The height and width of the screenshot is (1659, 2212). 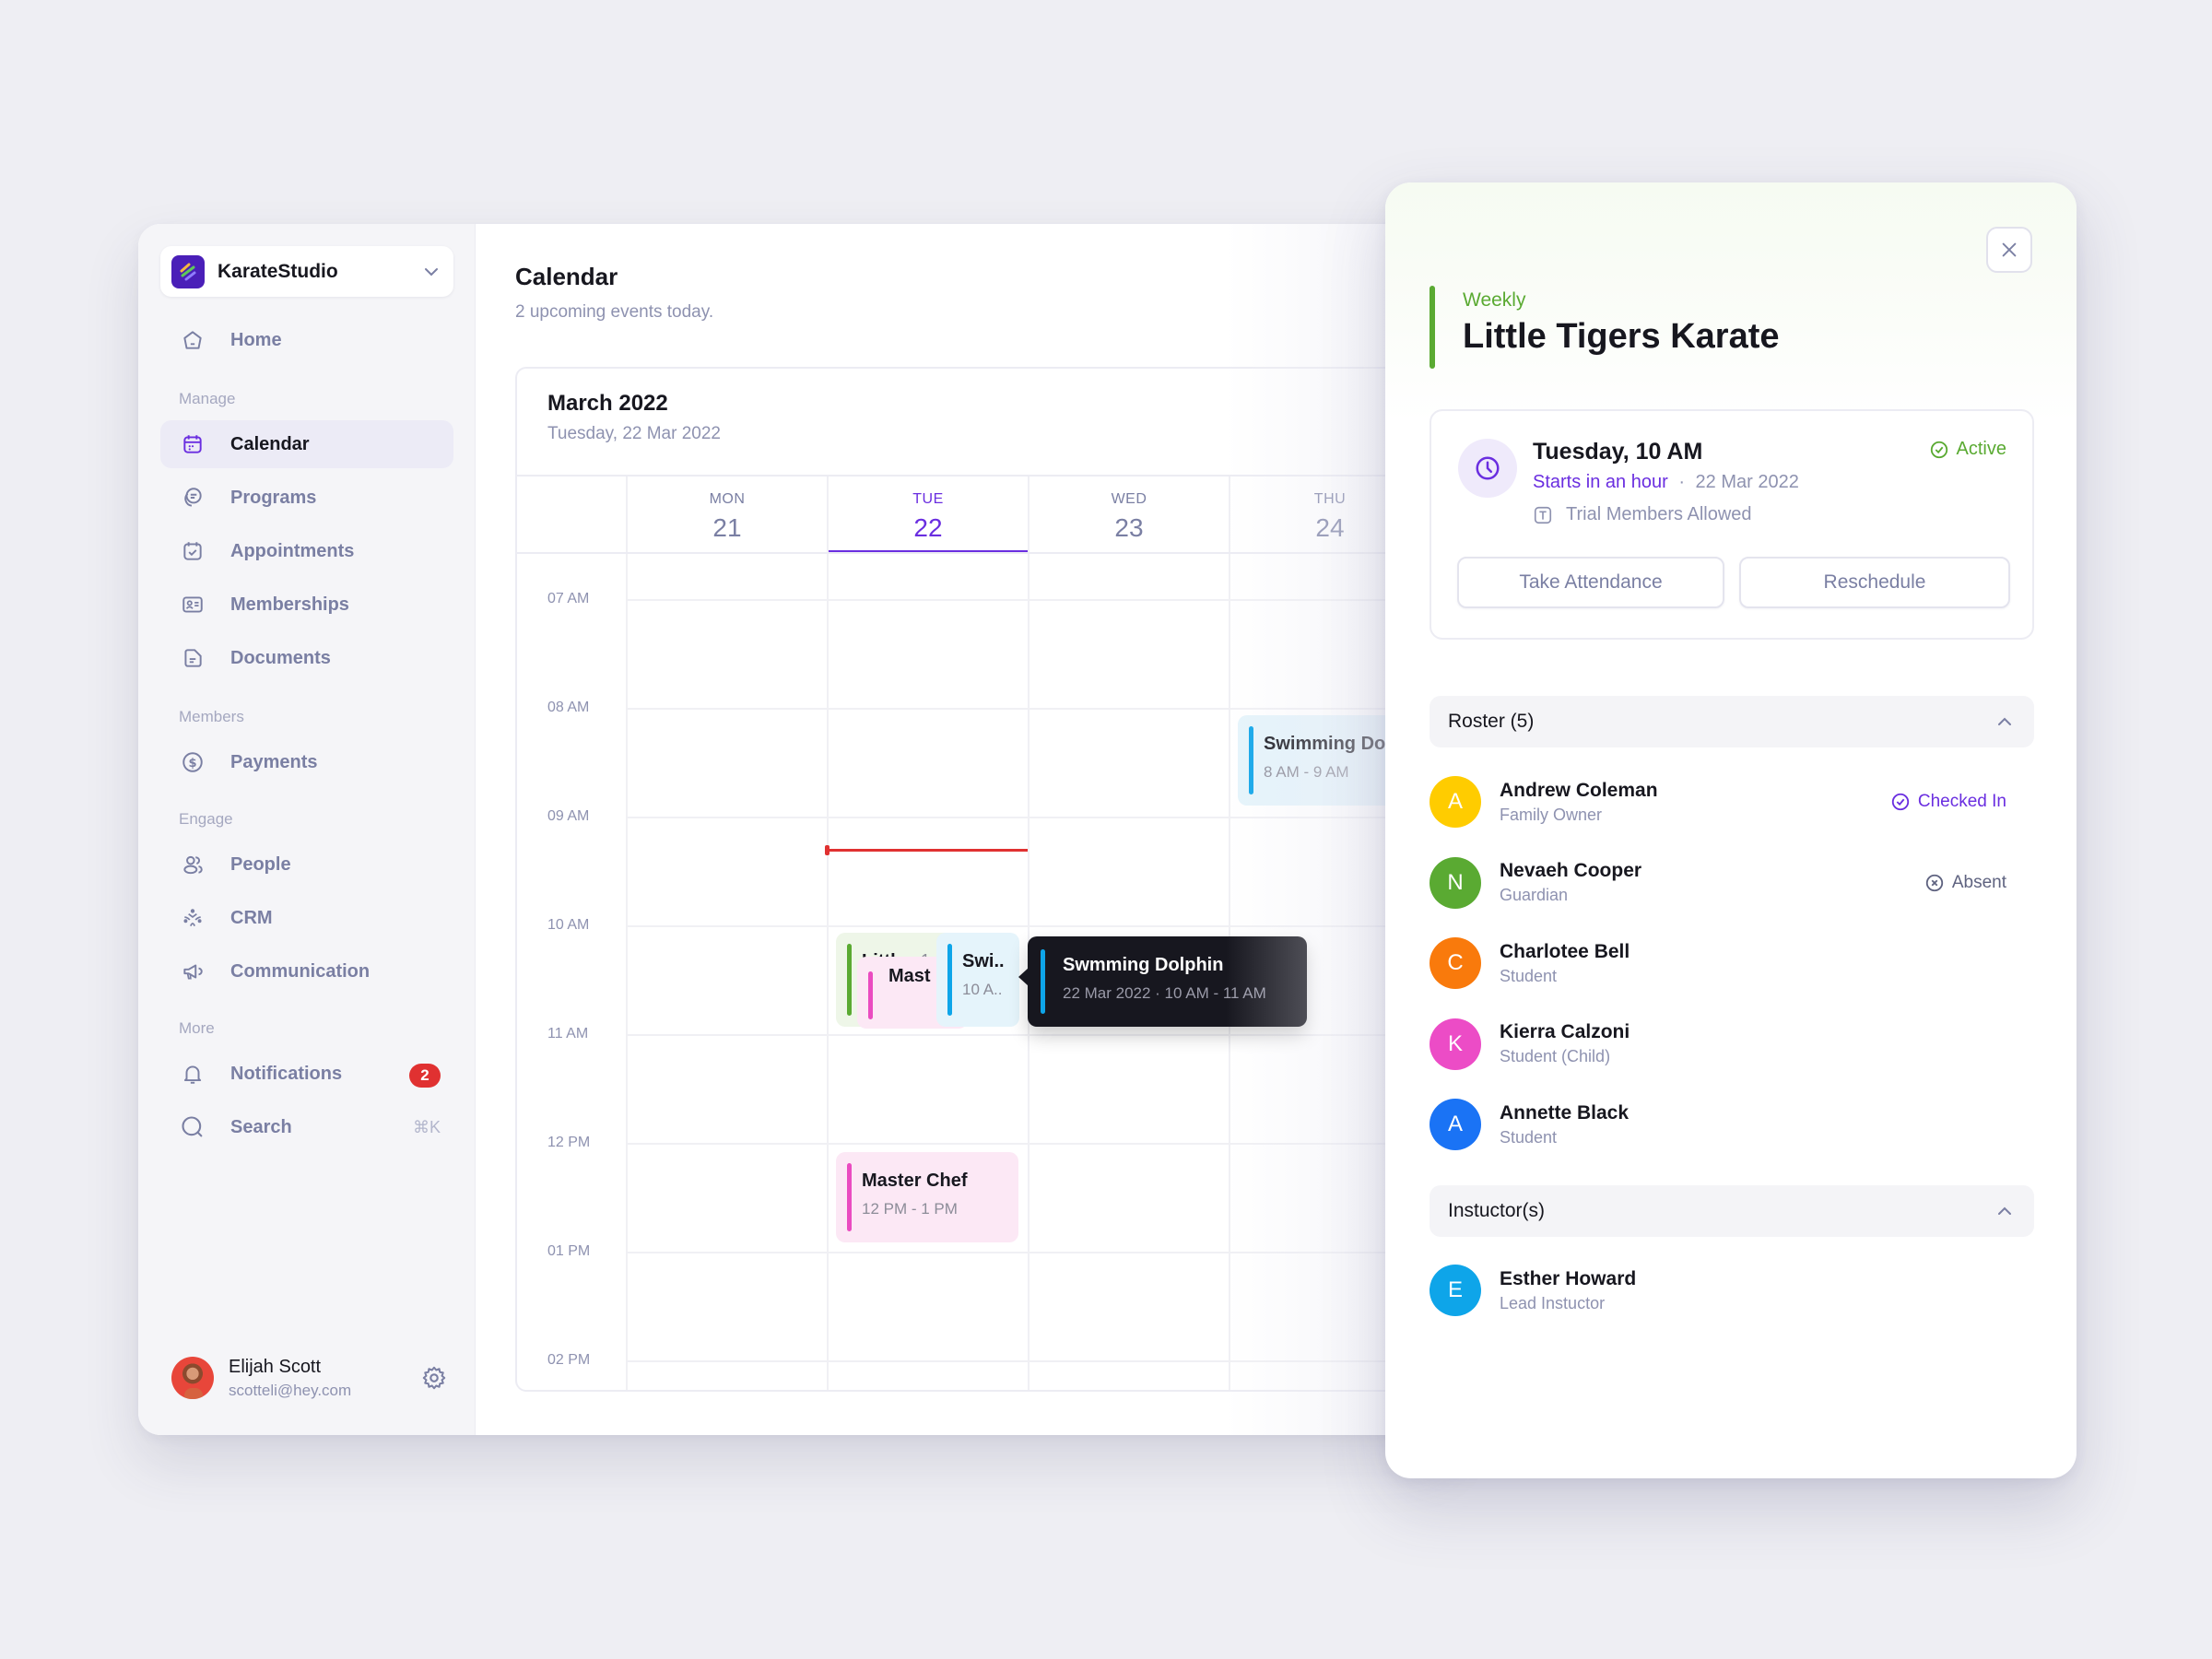 What do you see at coordinates (280, 657) in the screenshot?
I see `sidebar-item-label: Documents` at bounding box center [280, 657].